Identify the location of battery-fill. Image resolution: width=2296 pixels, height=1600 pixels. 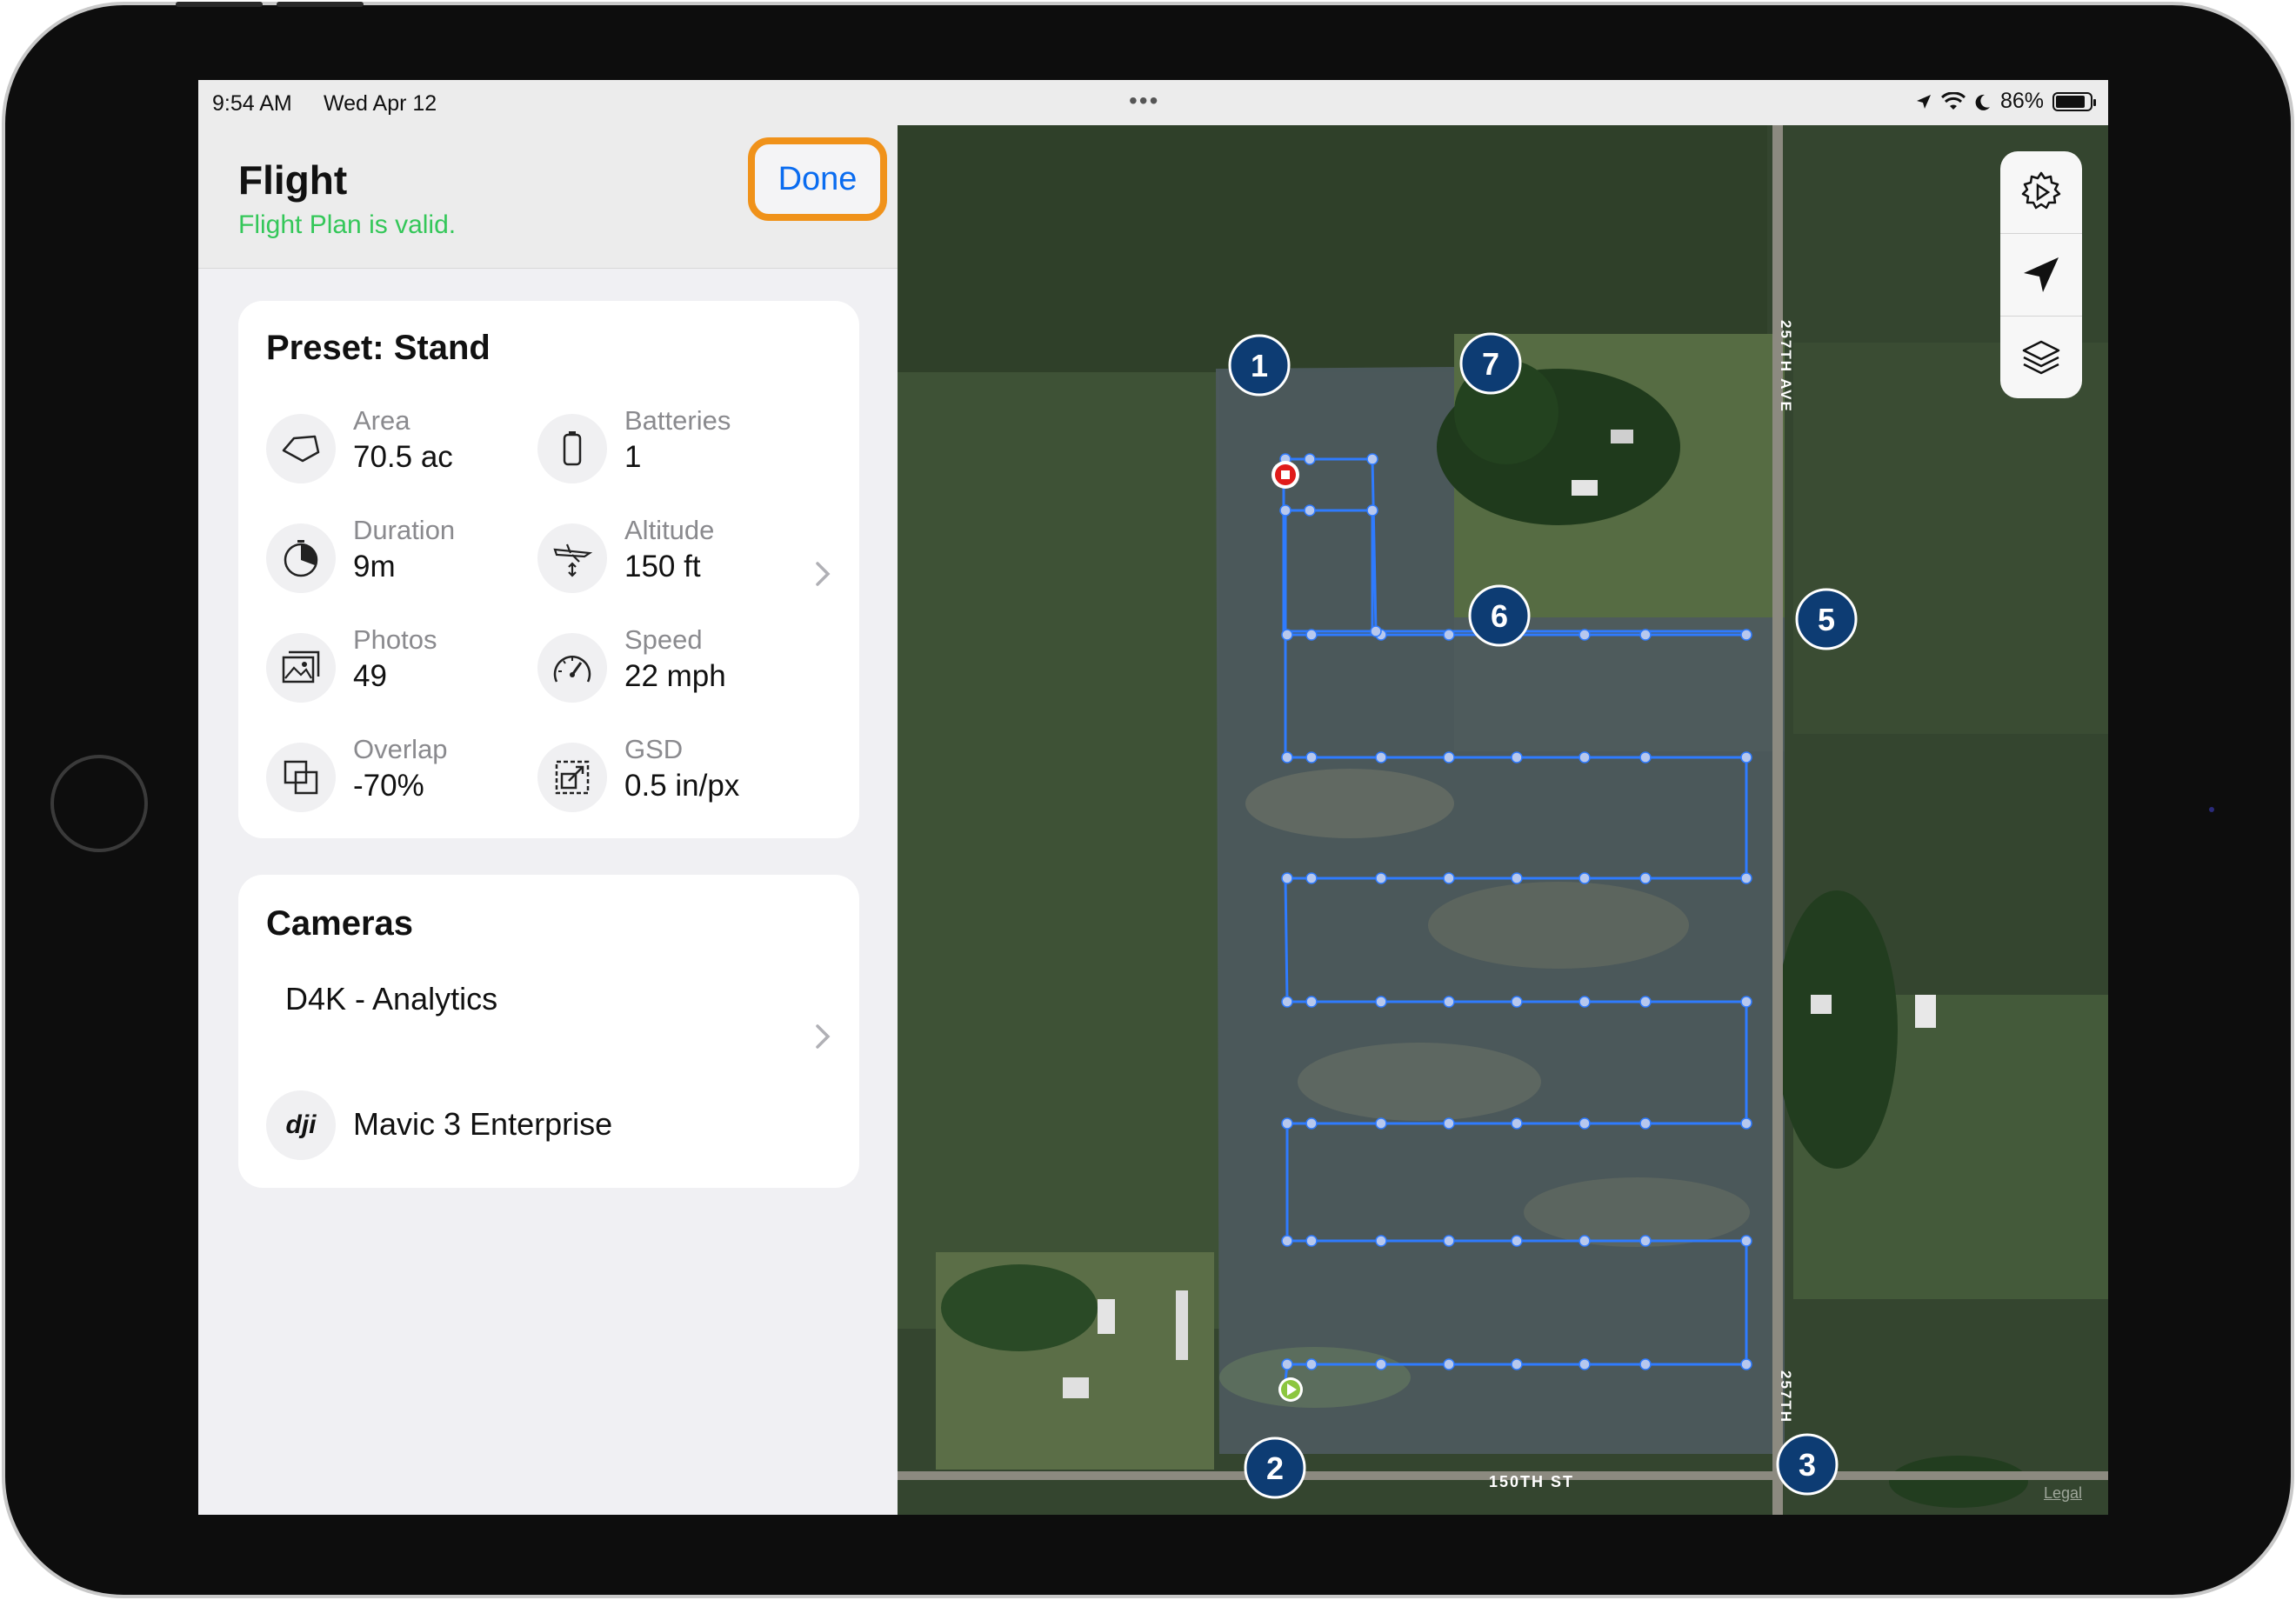
(2070, 101).